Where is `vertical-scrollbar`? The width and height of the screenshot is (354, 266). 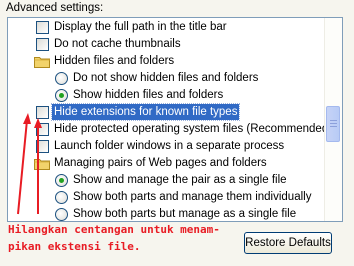 vertical-scrollbar is located at coordinates (333, 119).